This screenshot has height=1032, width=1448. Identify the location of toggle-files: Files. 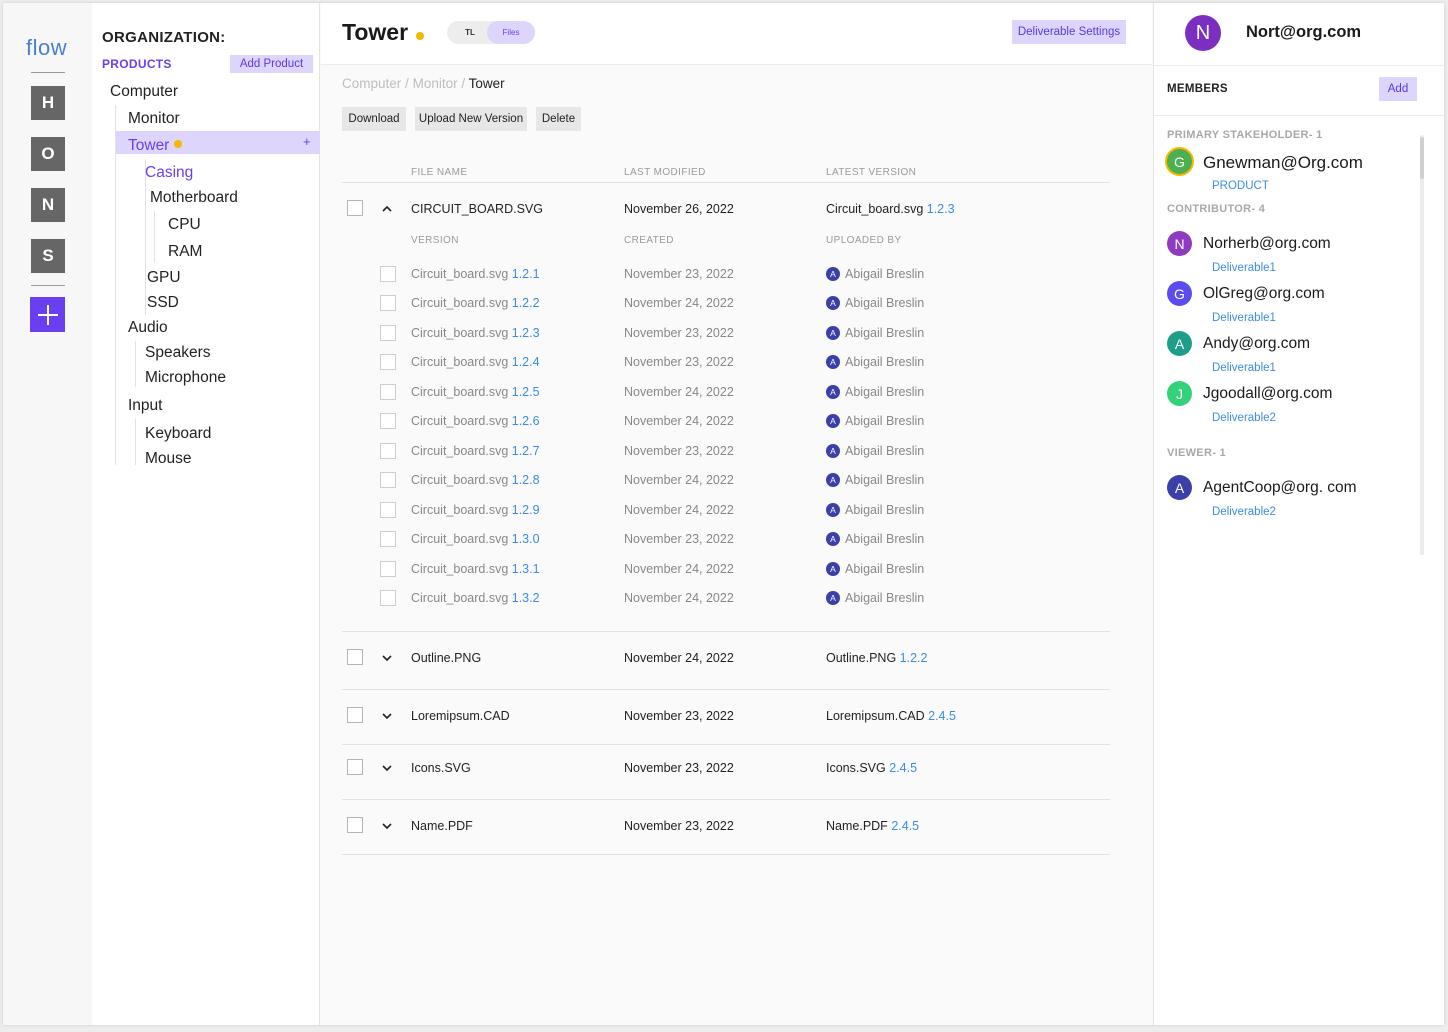
(511, 32).